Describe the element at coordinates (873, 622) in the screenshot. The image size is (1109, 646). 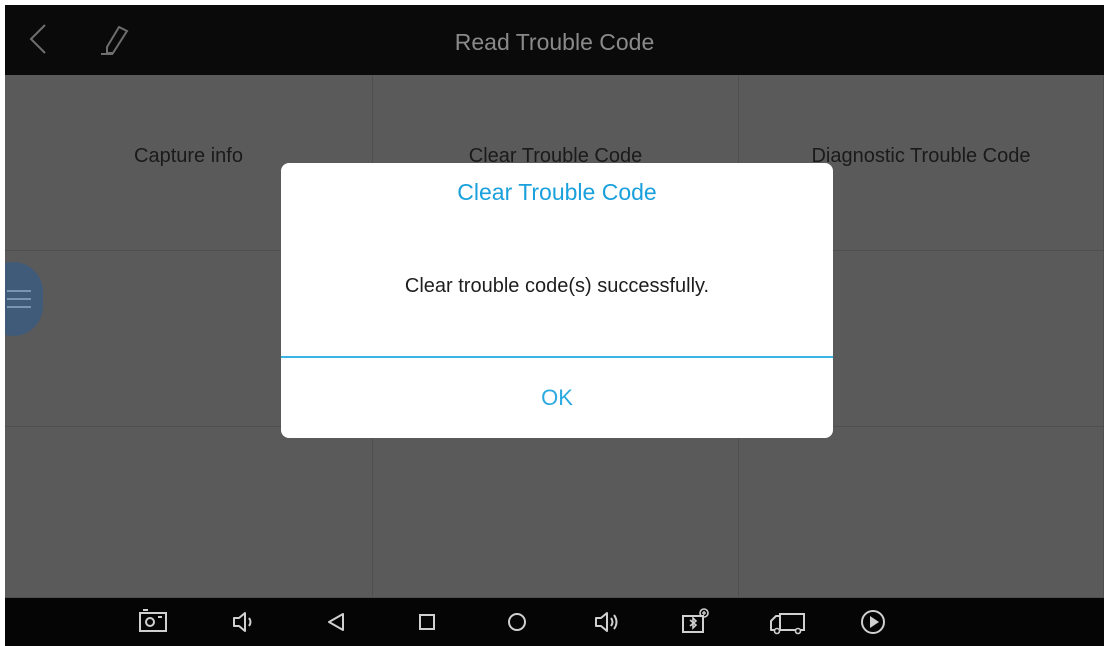
I see `play-circle-icon` at that location.